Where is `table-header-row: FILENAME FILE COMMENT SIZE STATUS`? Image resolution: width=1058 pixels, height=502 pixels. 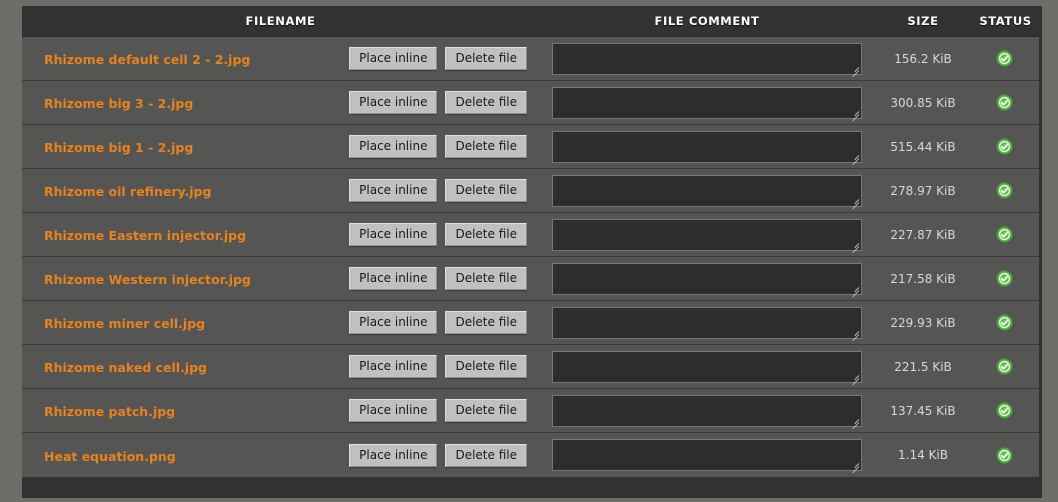
table-header-row: FILENAME FILE COMMENT SIZE STATUS is located at coordinates (532, 21).